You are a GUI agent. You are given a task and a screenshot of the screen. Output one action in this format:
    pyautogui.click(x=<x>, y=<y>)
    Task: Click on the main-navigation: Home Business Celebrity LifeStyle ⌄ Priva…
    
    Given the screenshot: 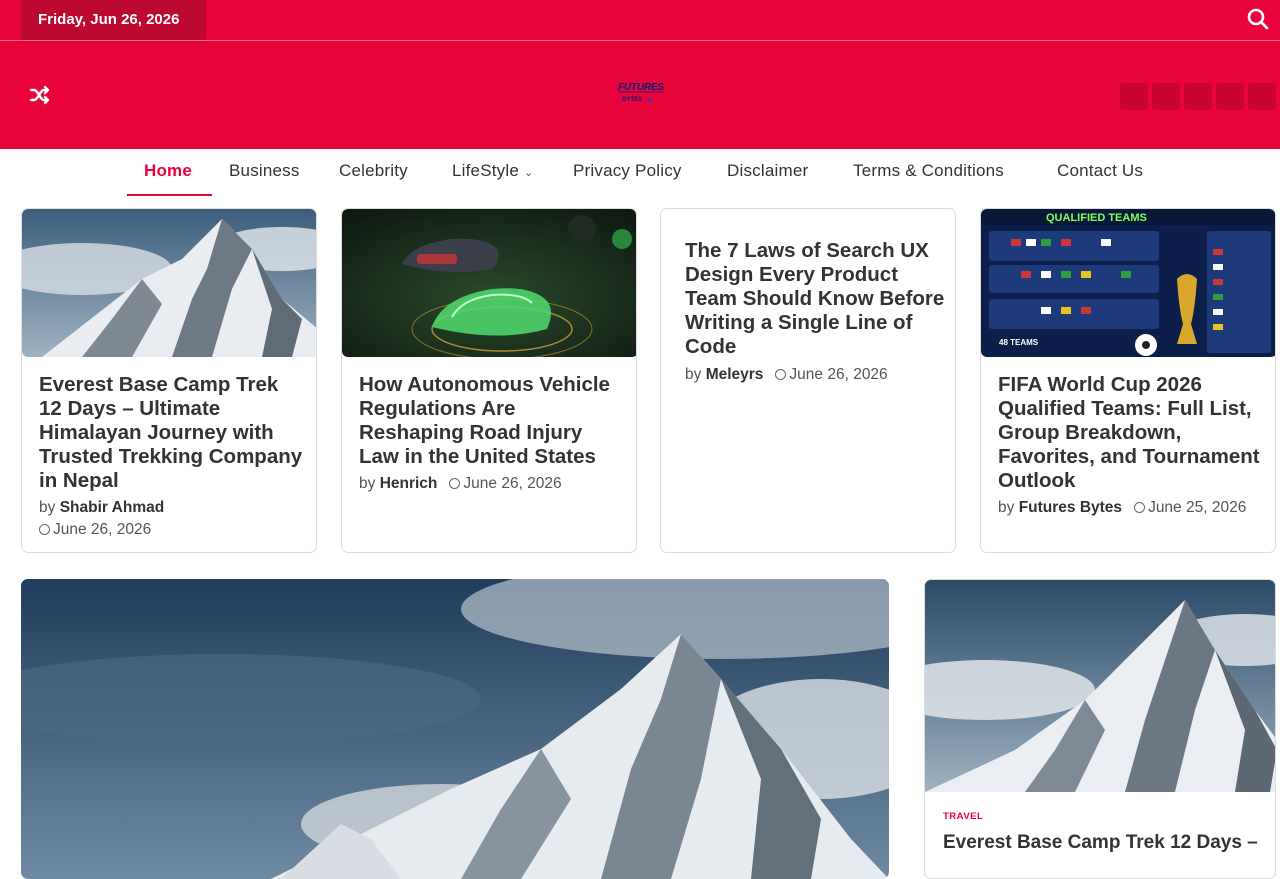 What is the action you would take?
    pyautogui.click(x=640, y=174)
    